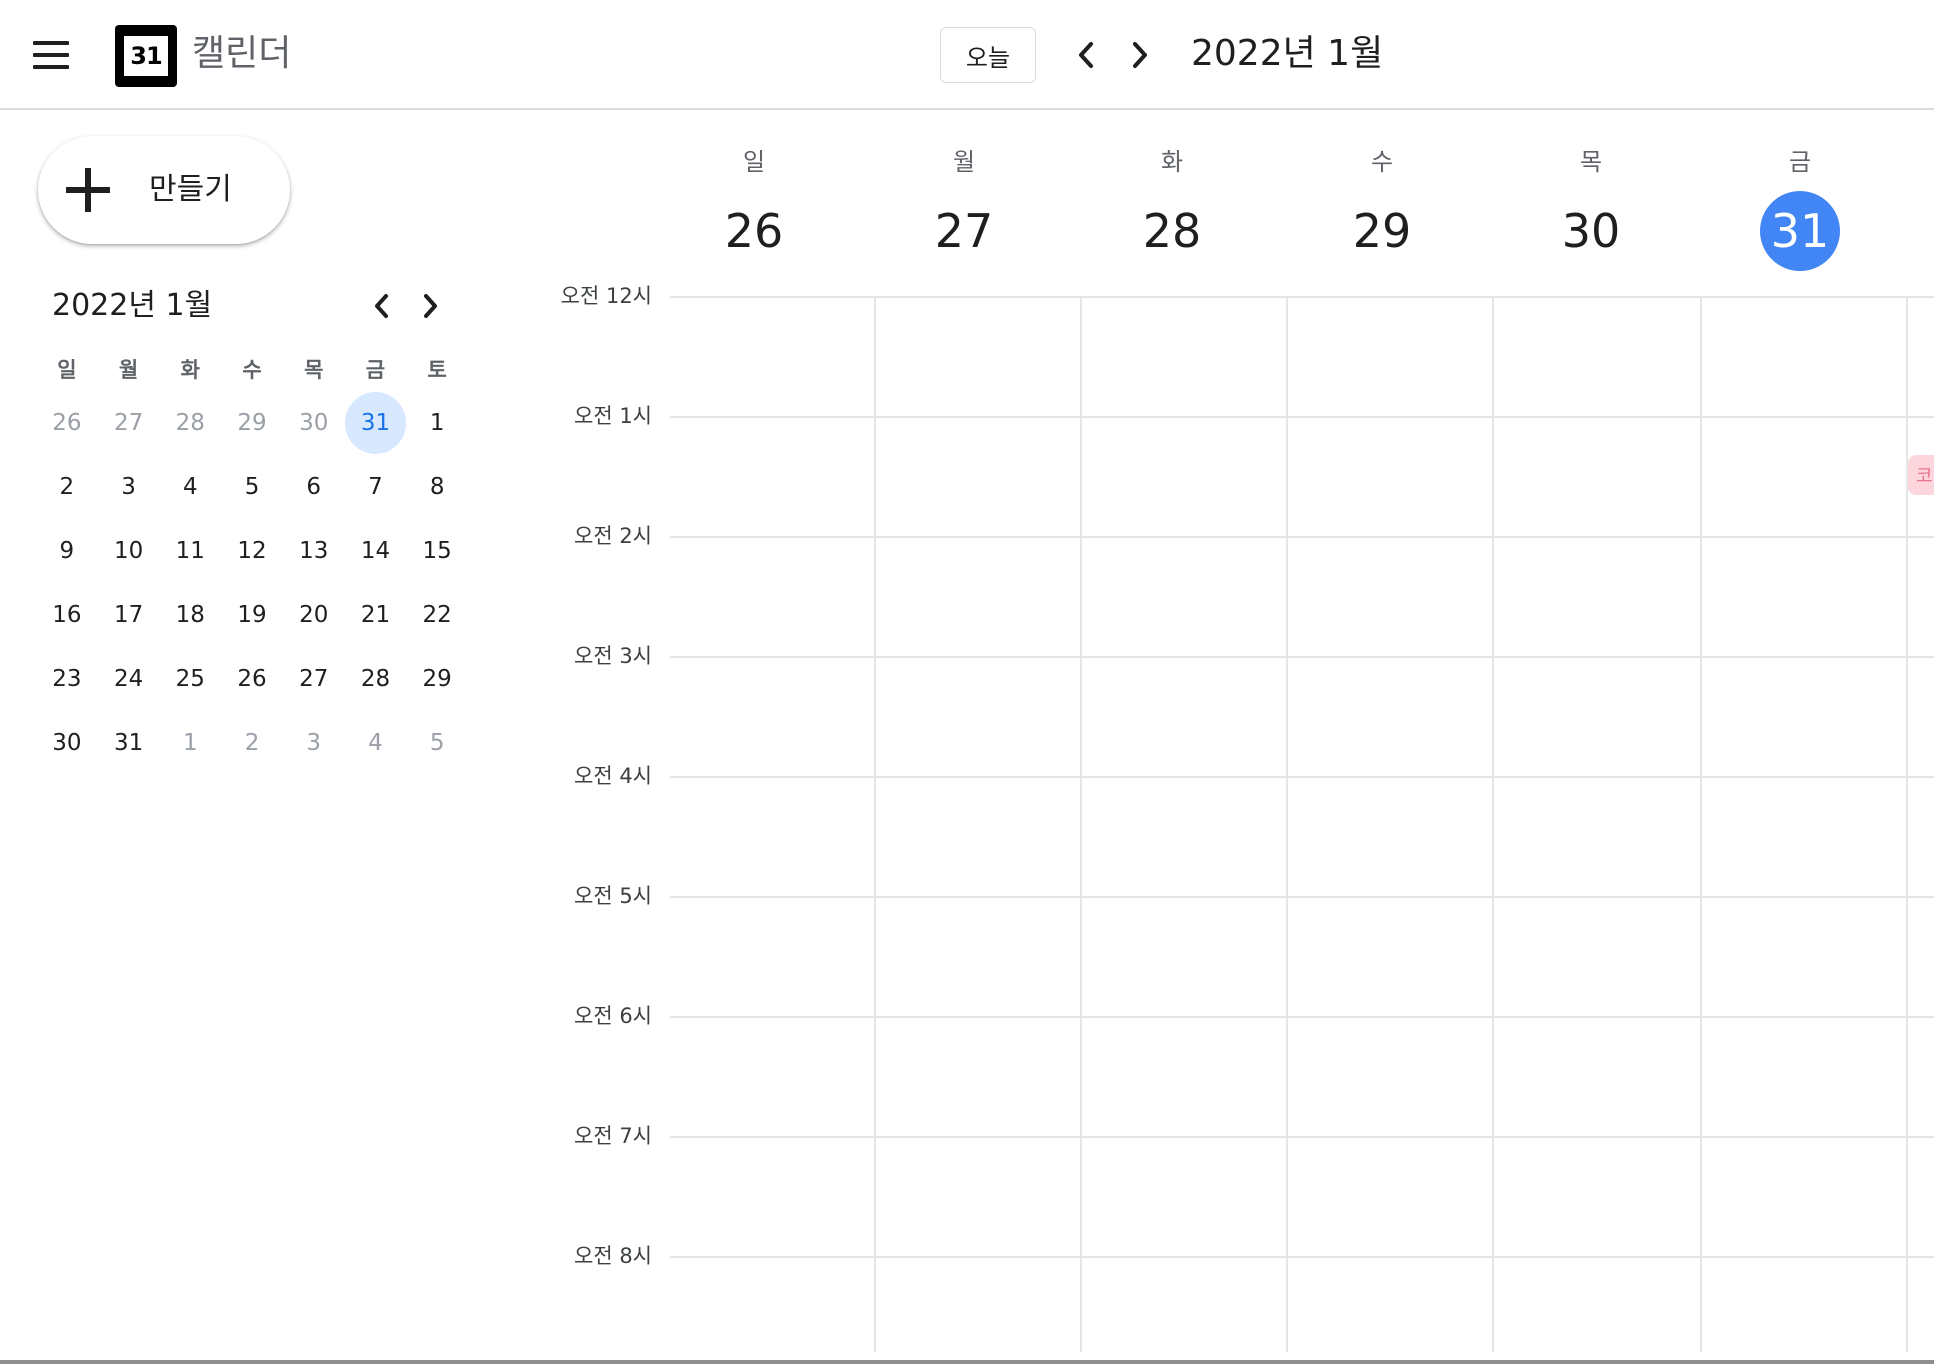  I want to click on mini-calendar-weekday-row: 일 월 화 수 목 금 토, so click(252, 369).